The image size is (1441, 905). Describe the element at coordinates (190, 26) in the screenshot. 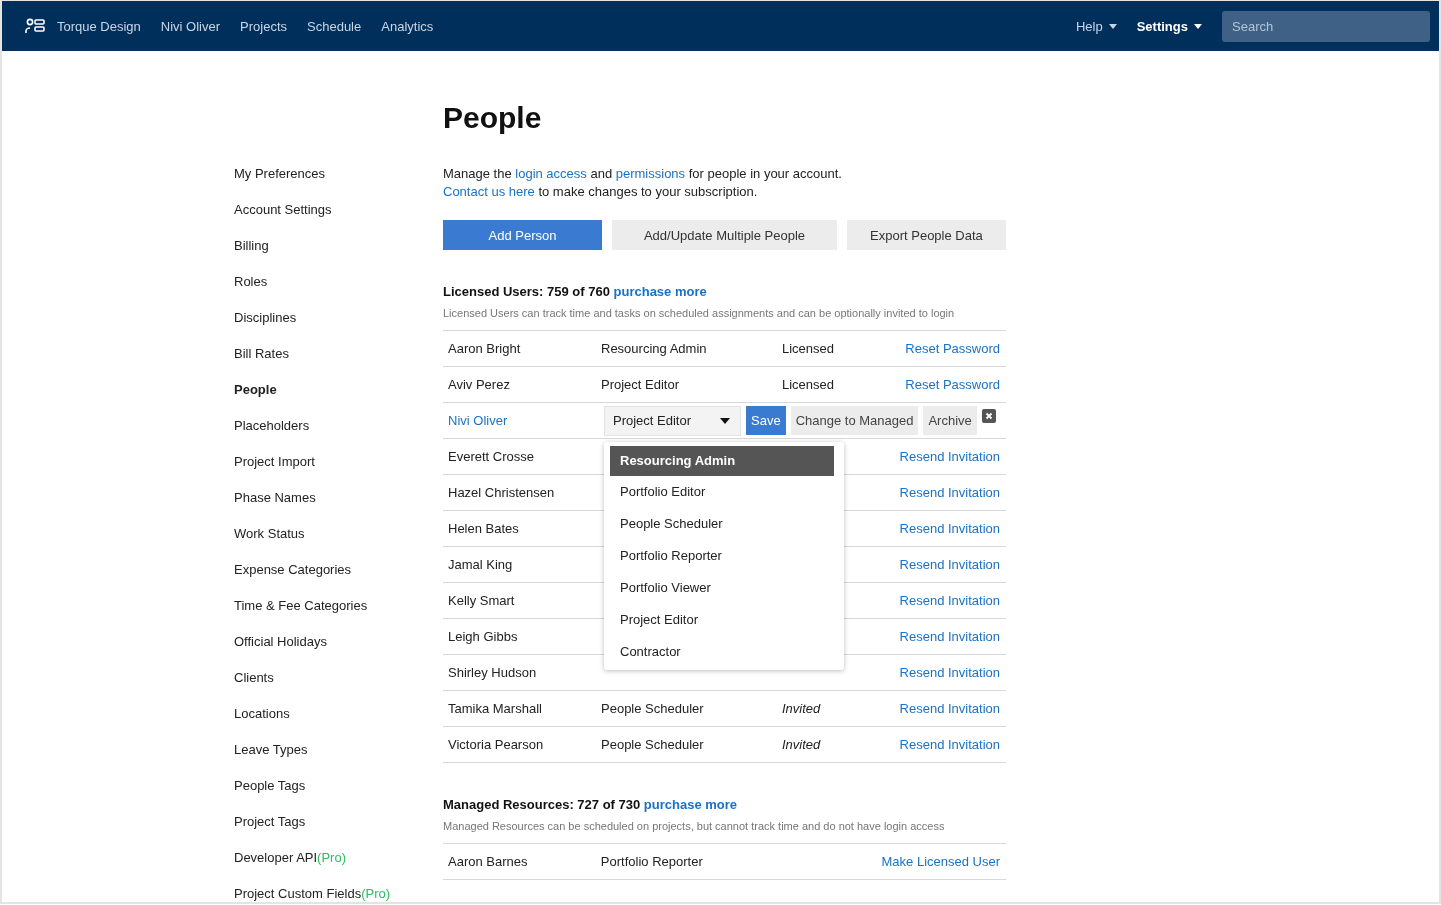

I see `nav-link: Nivi Oliver` at that location.